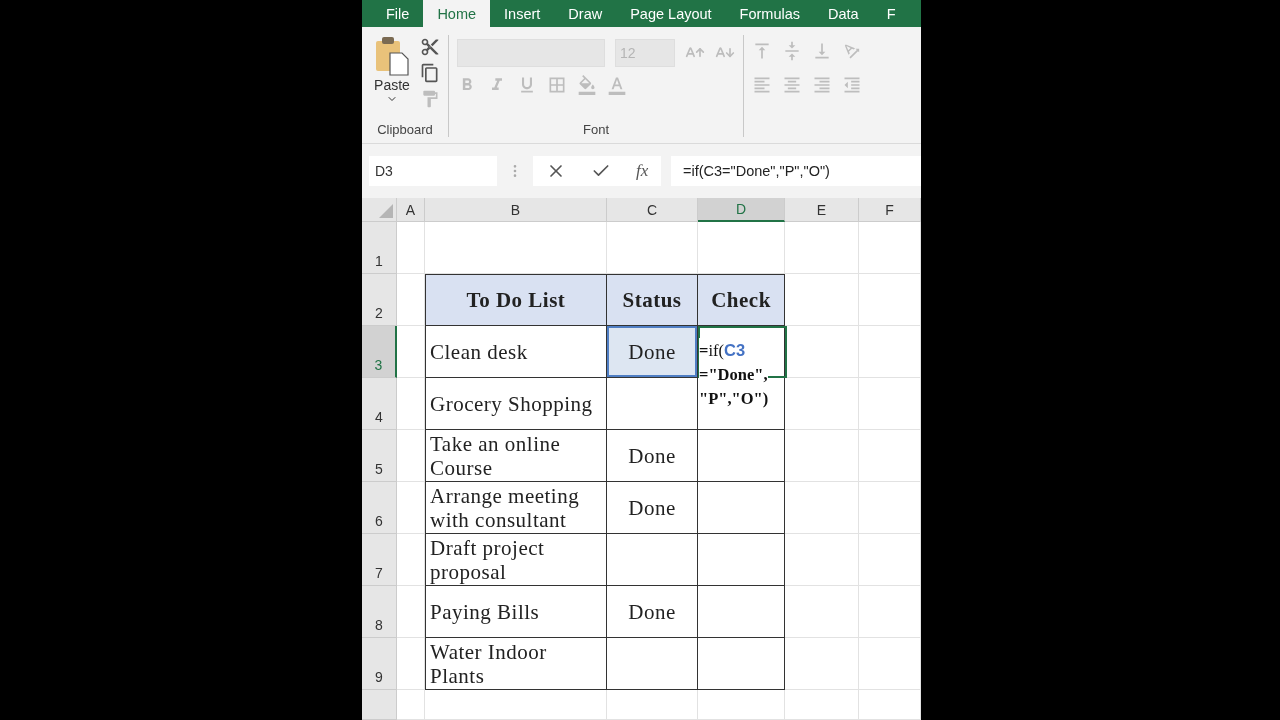 This screenshot has width=1280, height=720. Describe the element at coordinates (890, 210) in the screenshot. I see `column-header: F` at that location.